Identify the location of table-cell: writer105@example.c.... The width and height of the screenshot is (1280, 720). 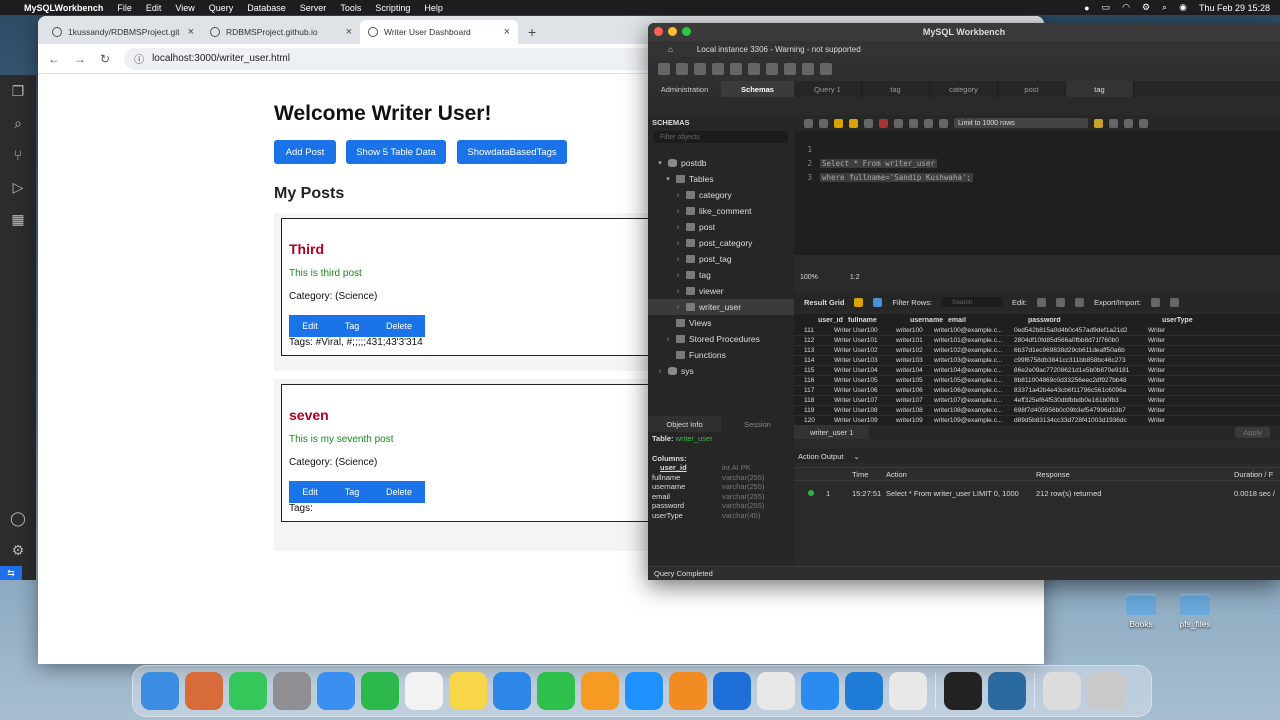
(974, 380).